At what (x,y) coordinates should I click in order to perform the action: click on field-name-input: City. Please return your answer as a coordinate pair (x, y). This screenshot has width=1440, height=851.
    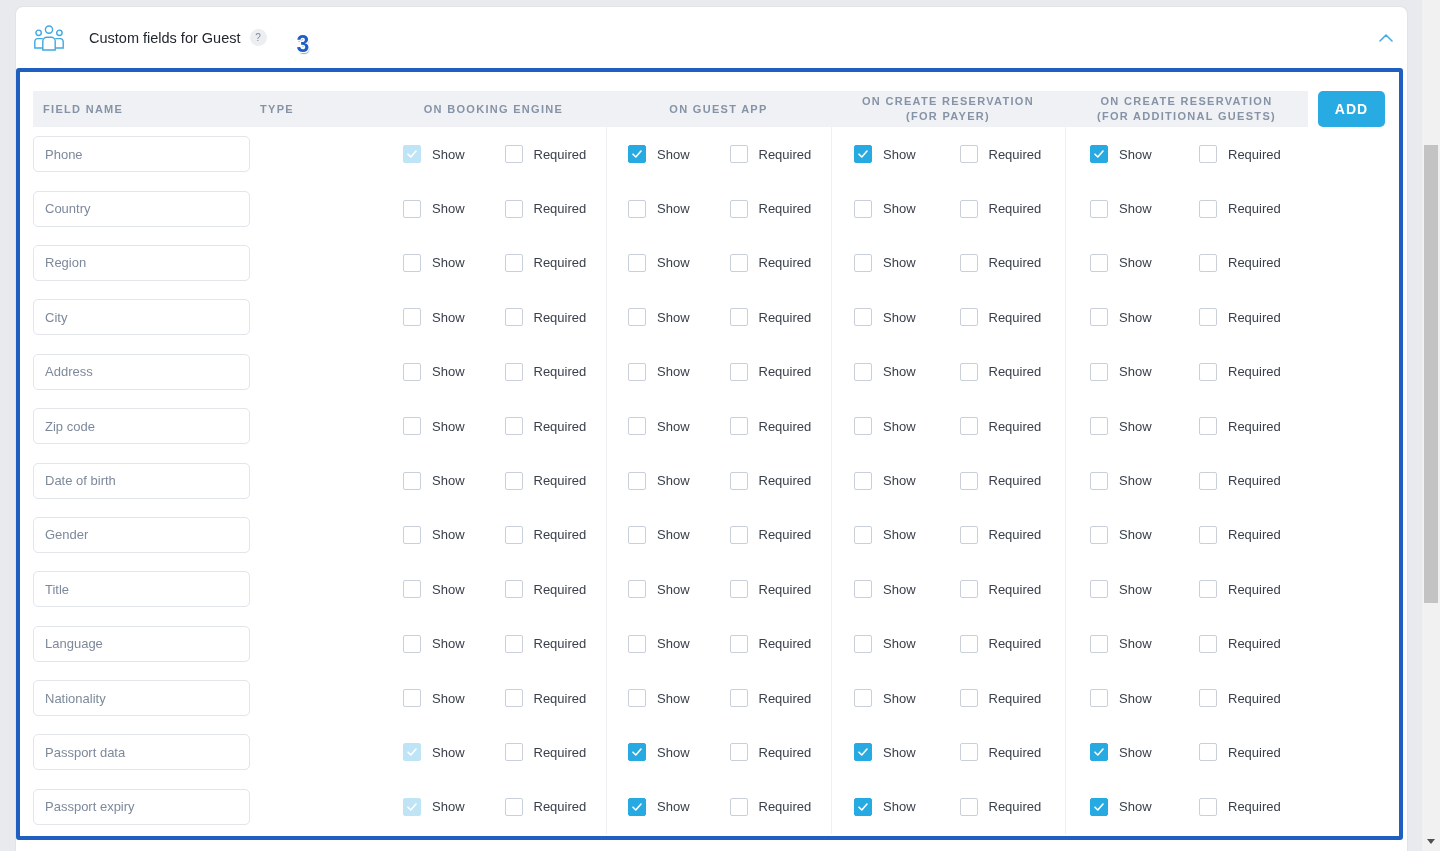
    Looking at the image, I should click on (141, 317).